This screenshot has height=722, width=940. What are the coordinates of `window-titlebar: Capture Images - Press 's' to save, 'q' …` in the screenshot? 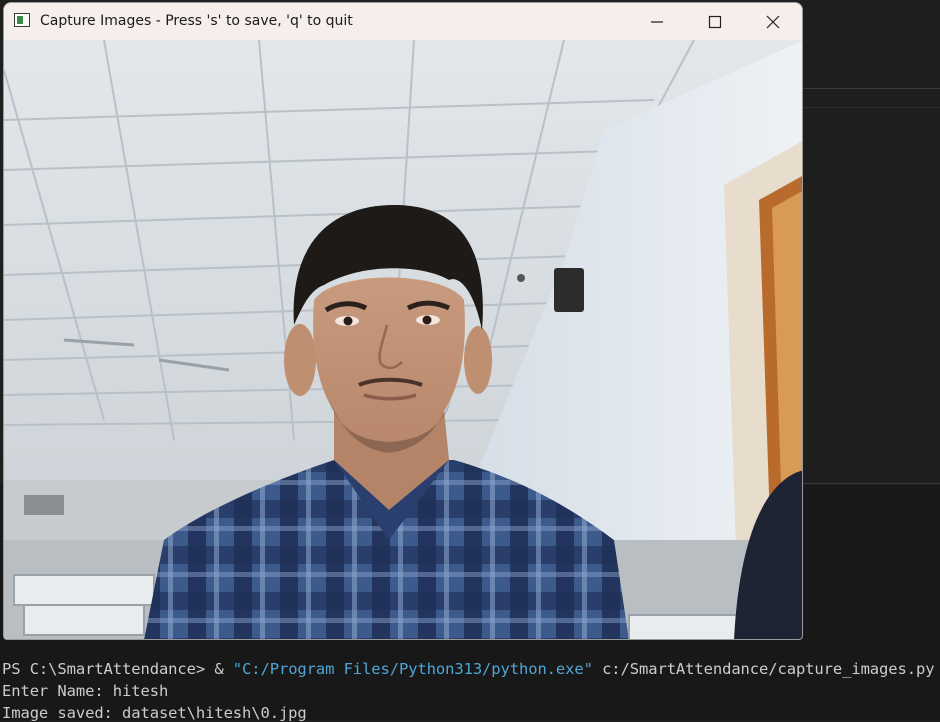 It's located at (403, 21).